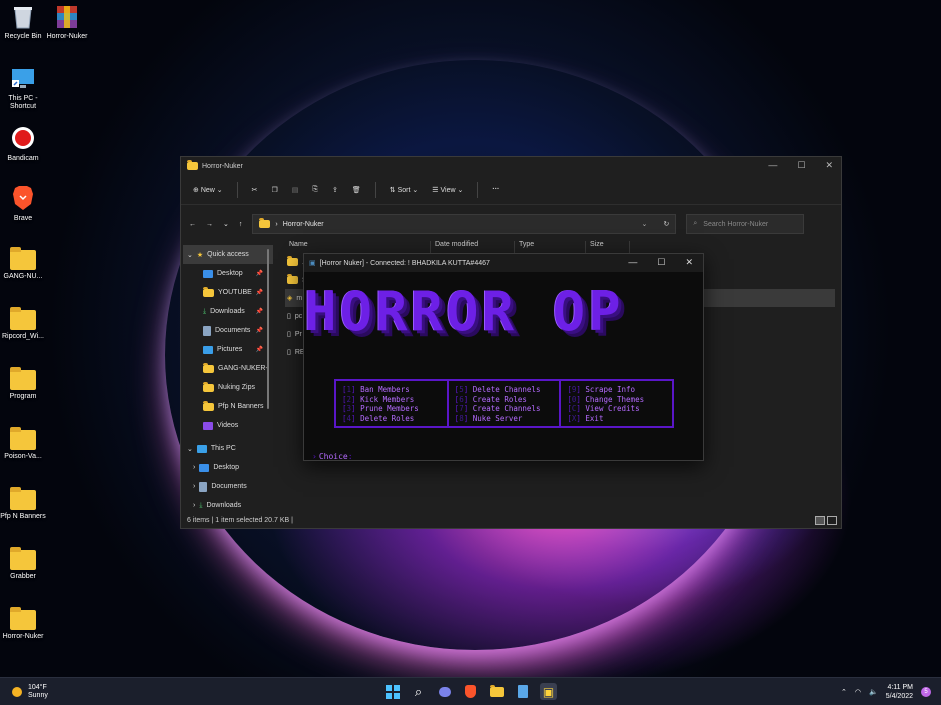 This screenshot has height=705, width=941. I want to click on more-options-icon: ···, so click(495, 189).